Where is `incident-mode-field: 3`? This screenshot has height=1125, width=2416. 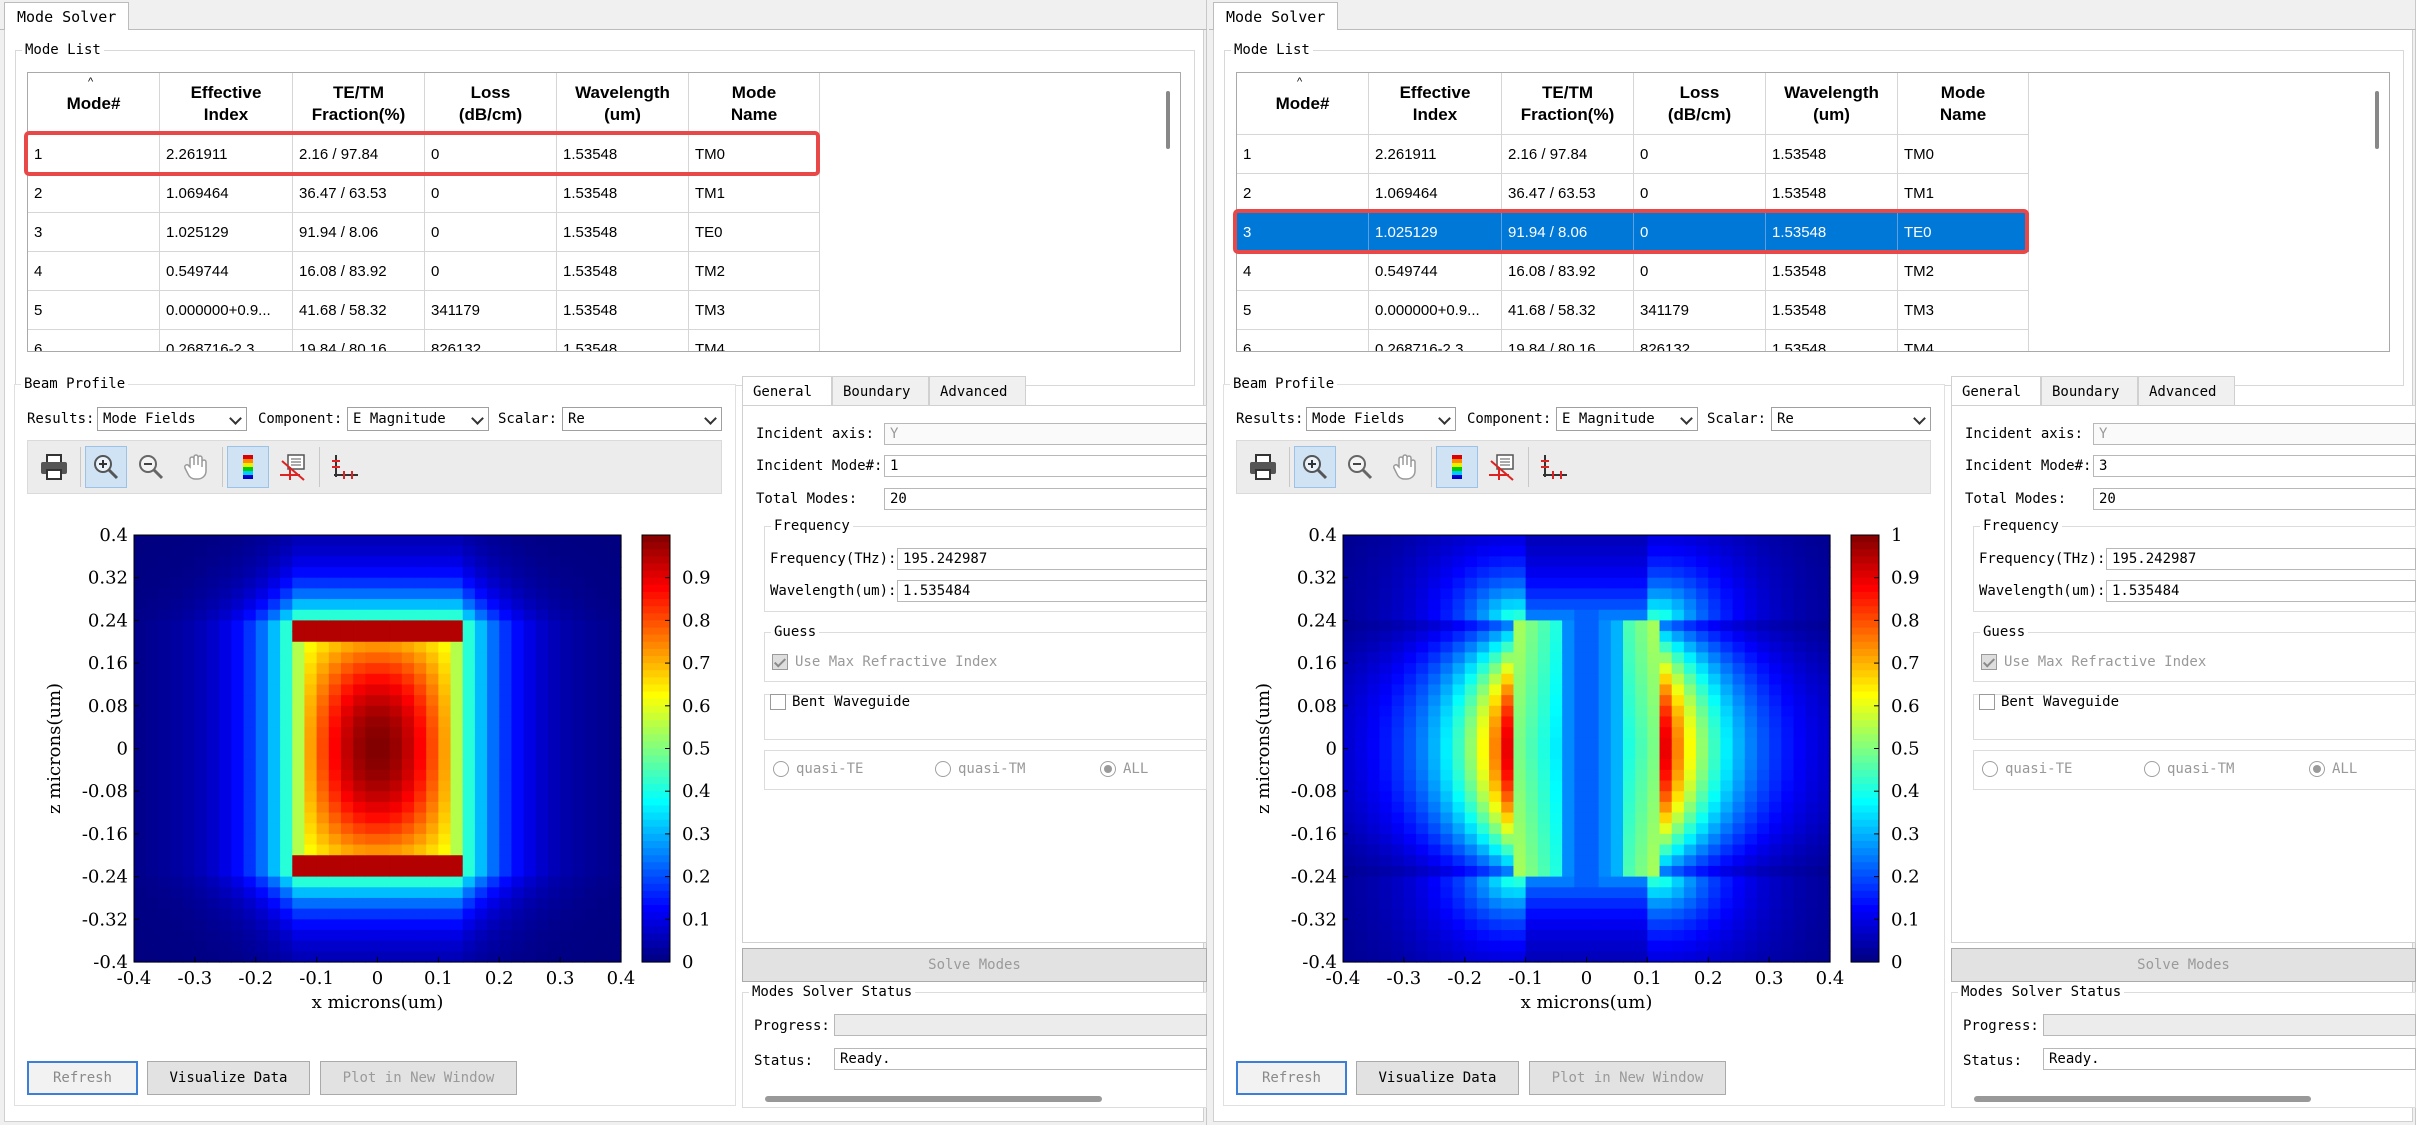
incident-mode-field: 3 is located at coordinates (2254, 466).